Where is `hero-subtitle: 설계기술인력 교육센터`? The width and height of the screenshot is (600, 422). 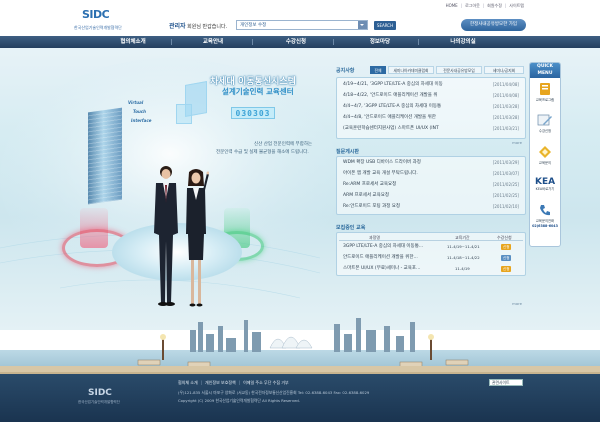
hero-subtitle: 설계기술인력 교육센터 is located at coordinates (258, 91).